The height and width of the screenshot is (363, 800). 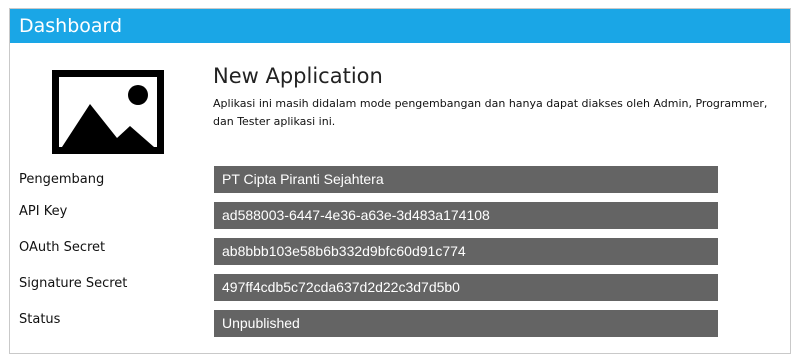 What do you see at coordinates (466, 179) in the screenshot?
I see `value-pengembang: PT Cipta Piranti Sejahtera` at bounding box center [466, 179].